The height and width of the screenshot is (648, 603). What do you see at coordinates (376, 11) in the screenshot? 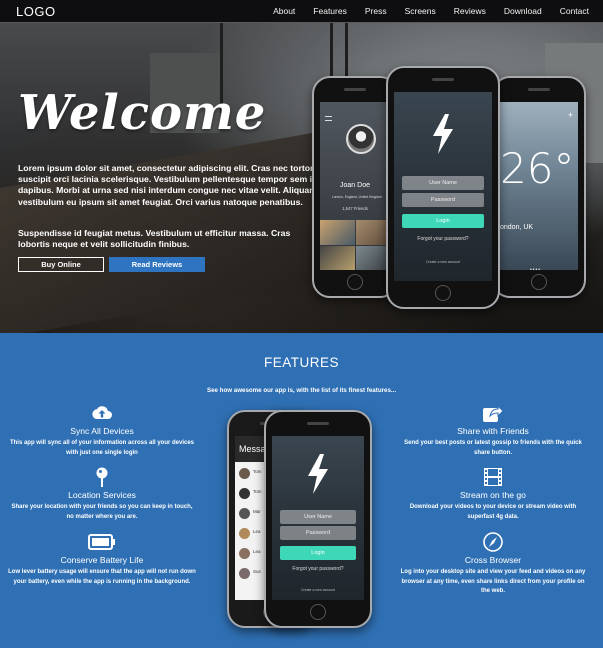
I see `nav-link-press: Press` at bounding box center [376, 11].